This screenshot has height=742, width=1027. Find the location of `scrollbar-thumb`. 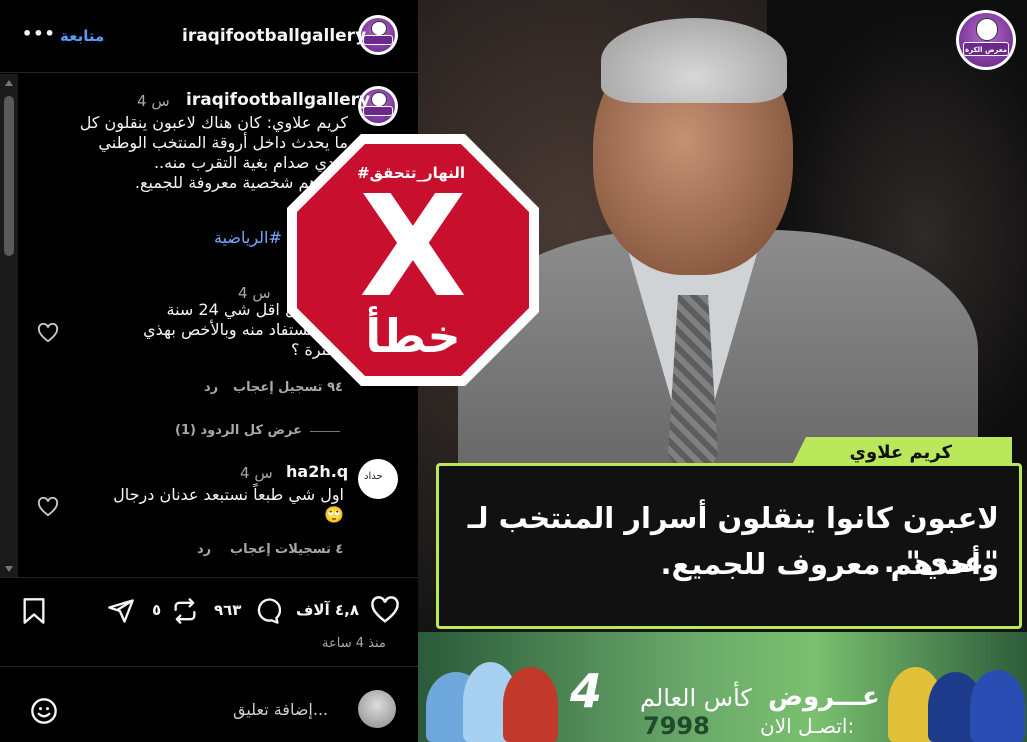

scrollbar-thumb is located at coordinates (9, 176).